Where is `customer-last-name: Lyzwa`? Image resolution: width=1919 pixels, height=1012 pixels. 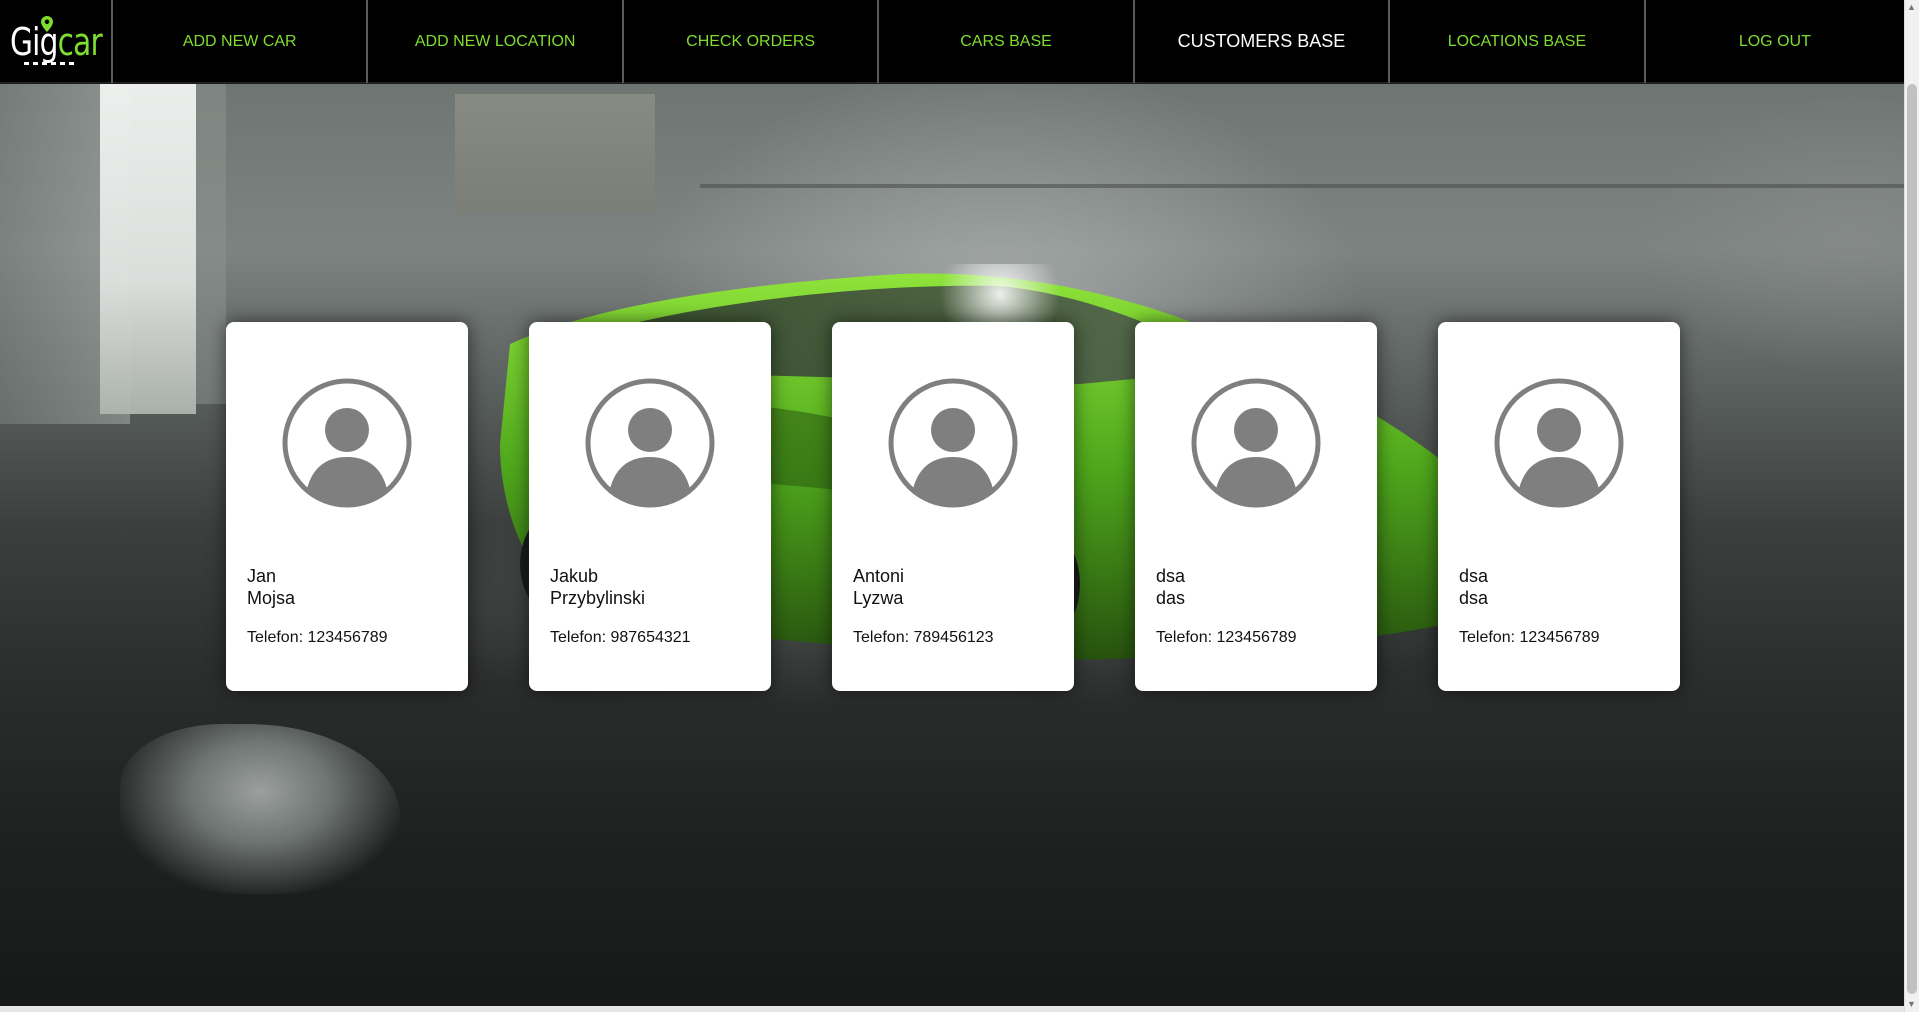
customer-last-name: Lyzwa is located at coordinates (878, 598).